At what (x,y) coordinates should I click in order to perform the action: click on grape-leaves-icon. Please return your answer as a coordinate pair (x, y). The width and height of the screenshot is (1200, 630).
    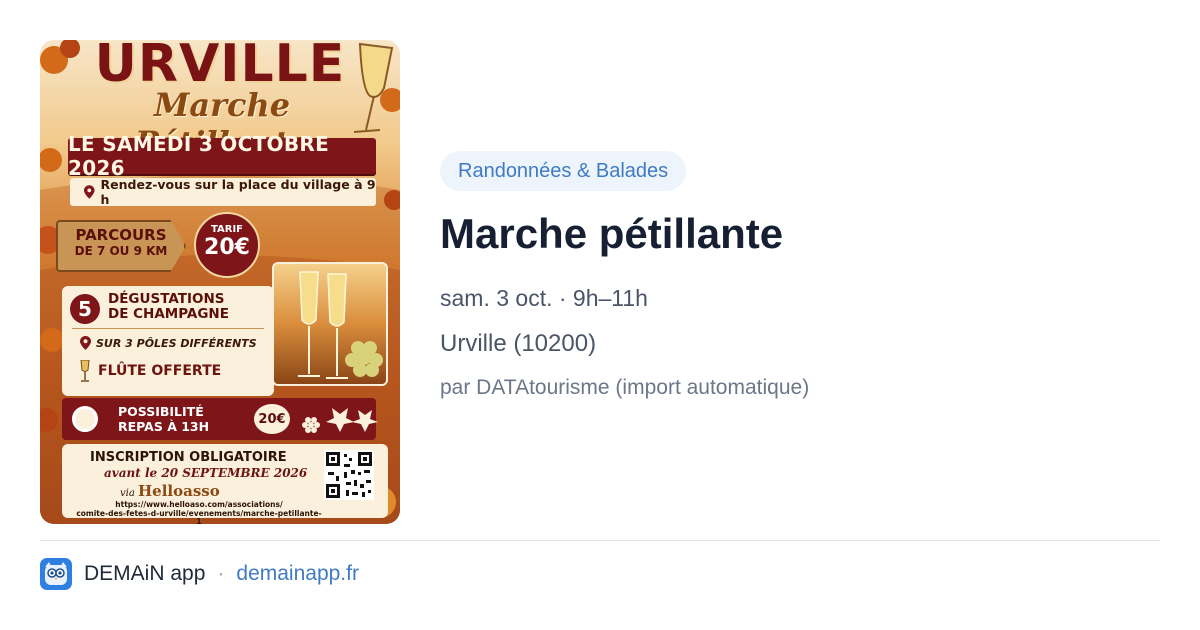
    Looking at the image, I should click on (340, 420).